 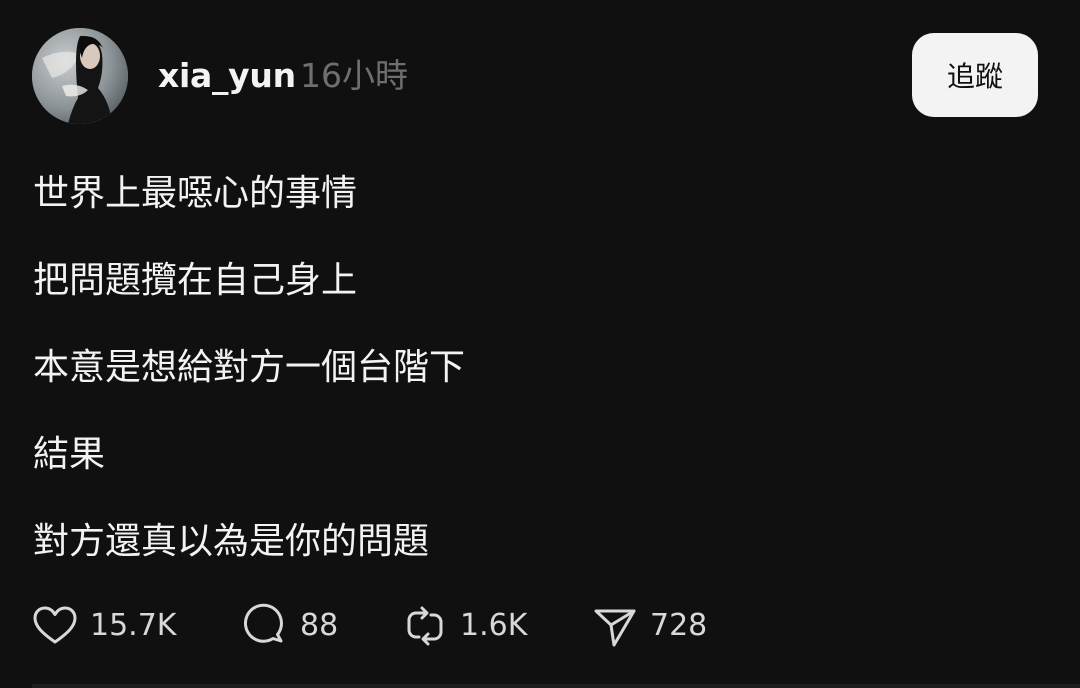 I want to click on post-text-line: 本意是想給對方一個台階下, so click(x=249, y=367).